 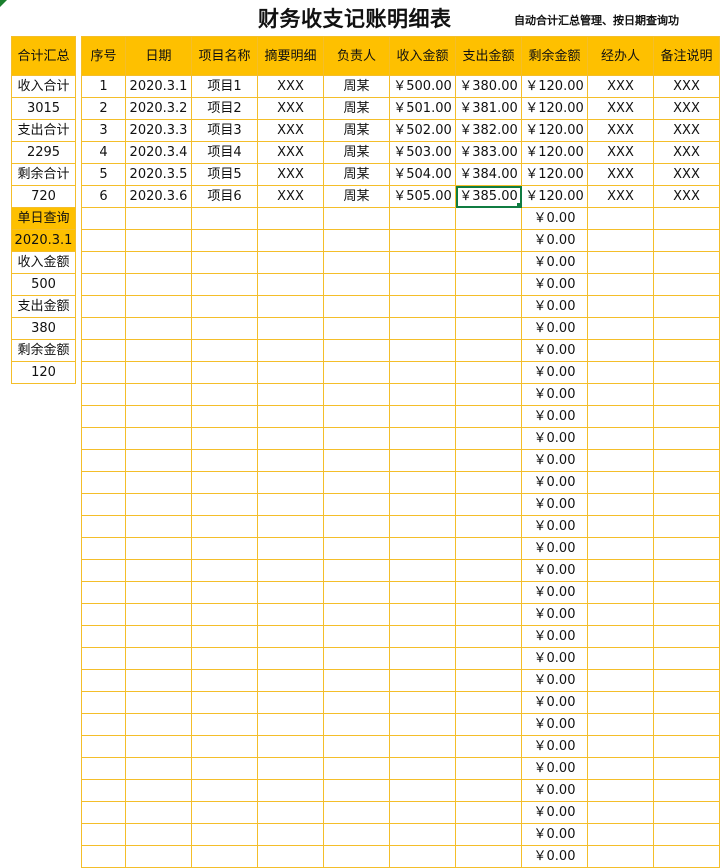 What do you see at coordinates (225, 153) in the screenshot?
I see `project-name-cell: 项目4` at bounding box center [225, 153].